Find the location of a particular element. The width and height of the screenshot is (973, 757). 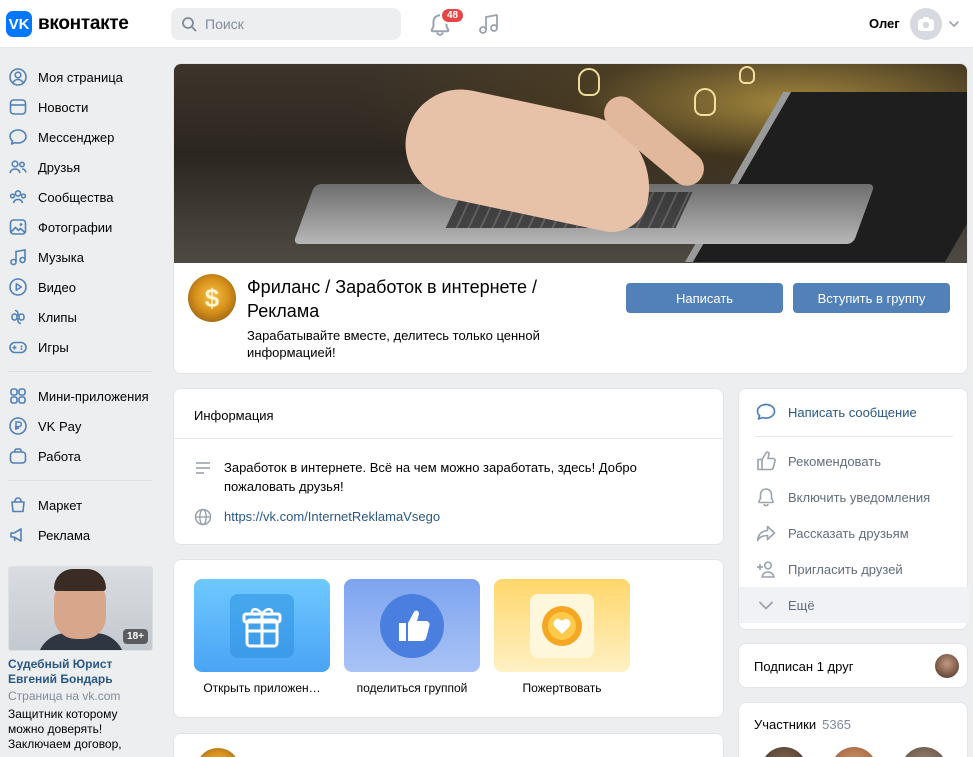

sidebar-item-label: Видео is located at coordinates (57, 287).